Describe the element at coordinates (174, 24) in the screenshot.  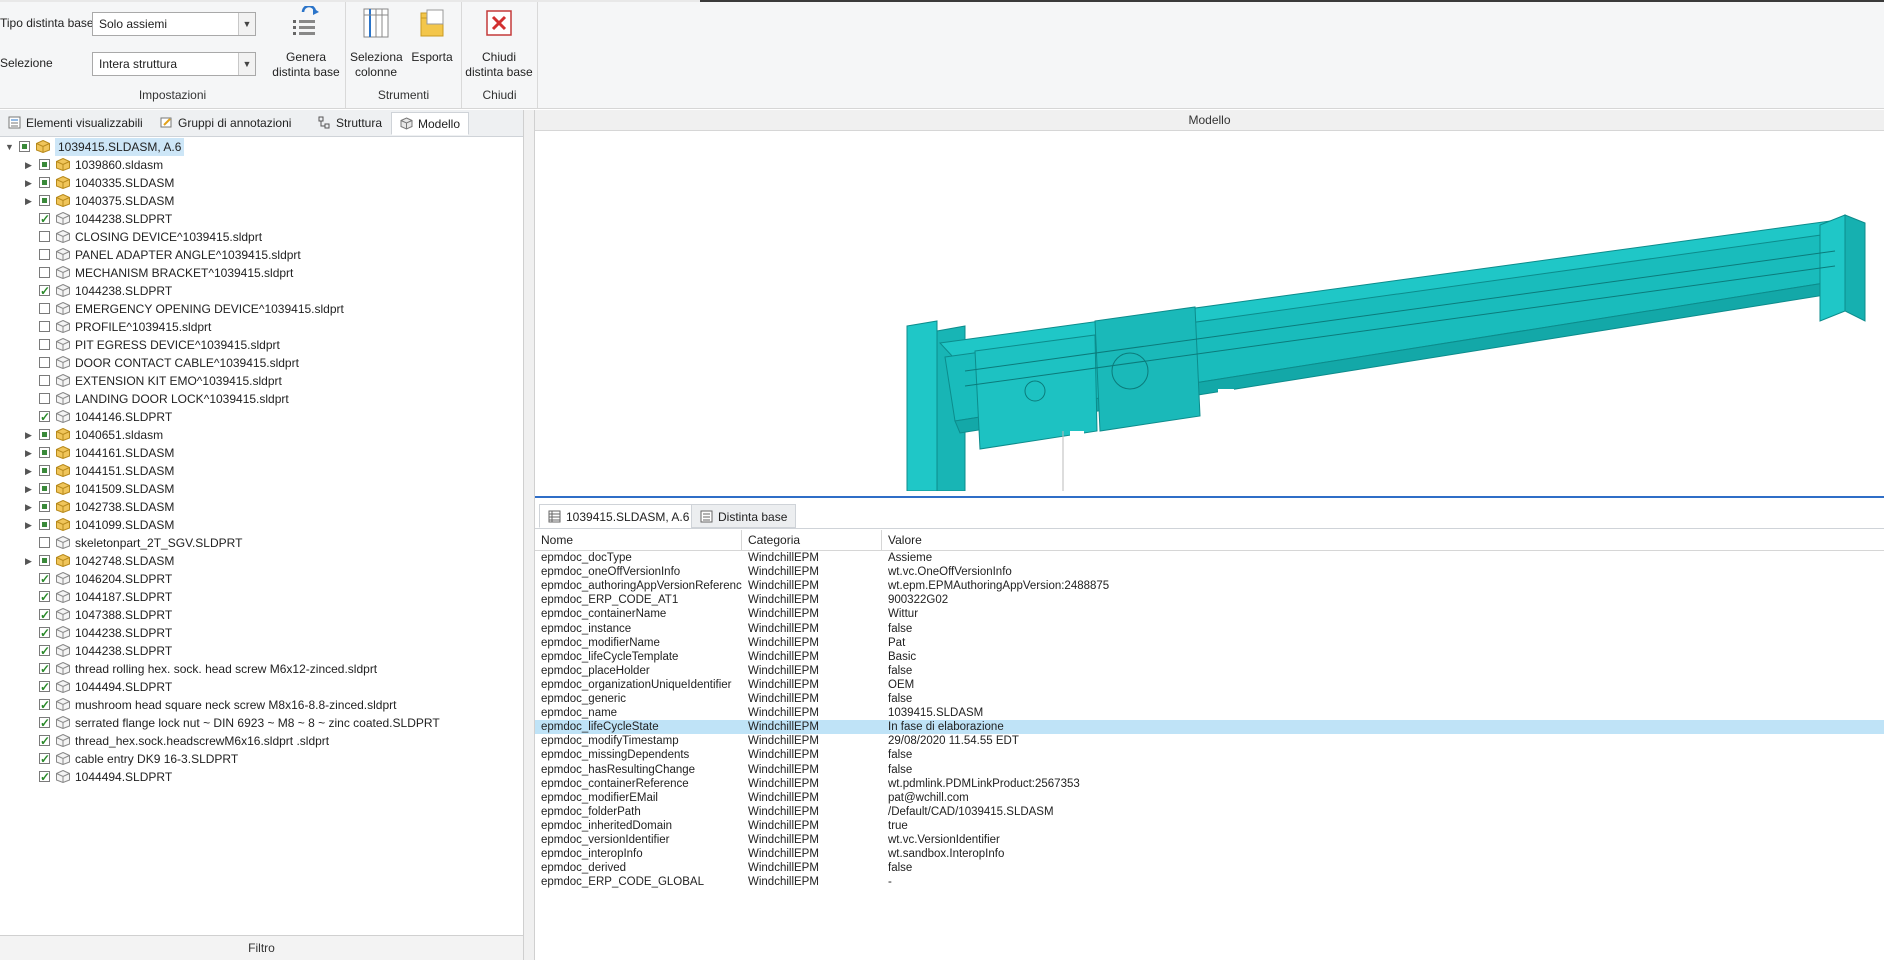
I see `tipo-distinta-select: Solo assiemi ▼` at that location.